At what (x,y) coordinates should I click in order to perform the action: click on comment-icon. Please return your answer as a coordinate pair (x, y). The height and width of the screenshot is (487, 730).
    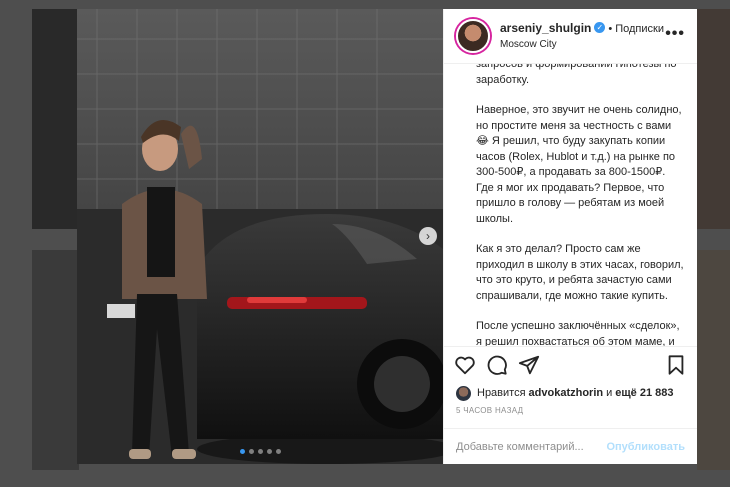
    Looking at the image, I should click on (497, 365).